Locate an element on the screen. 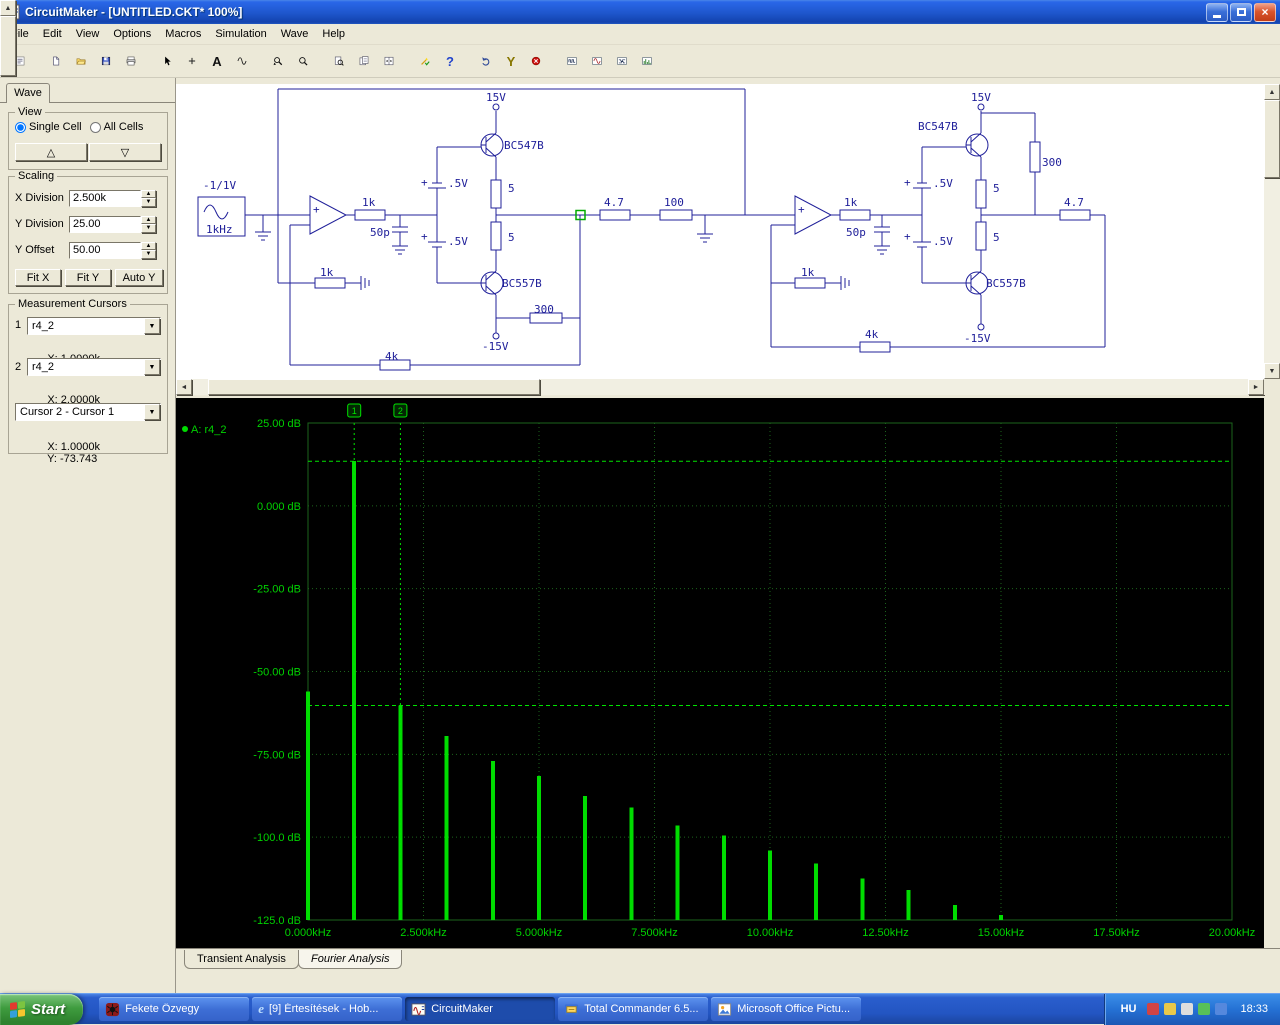  y-division-up-button: ▲ is located at coordinates (148, 219).